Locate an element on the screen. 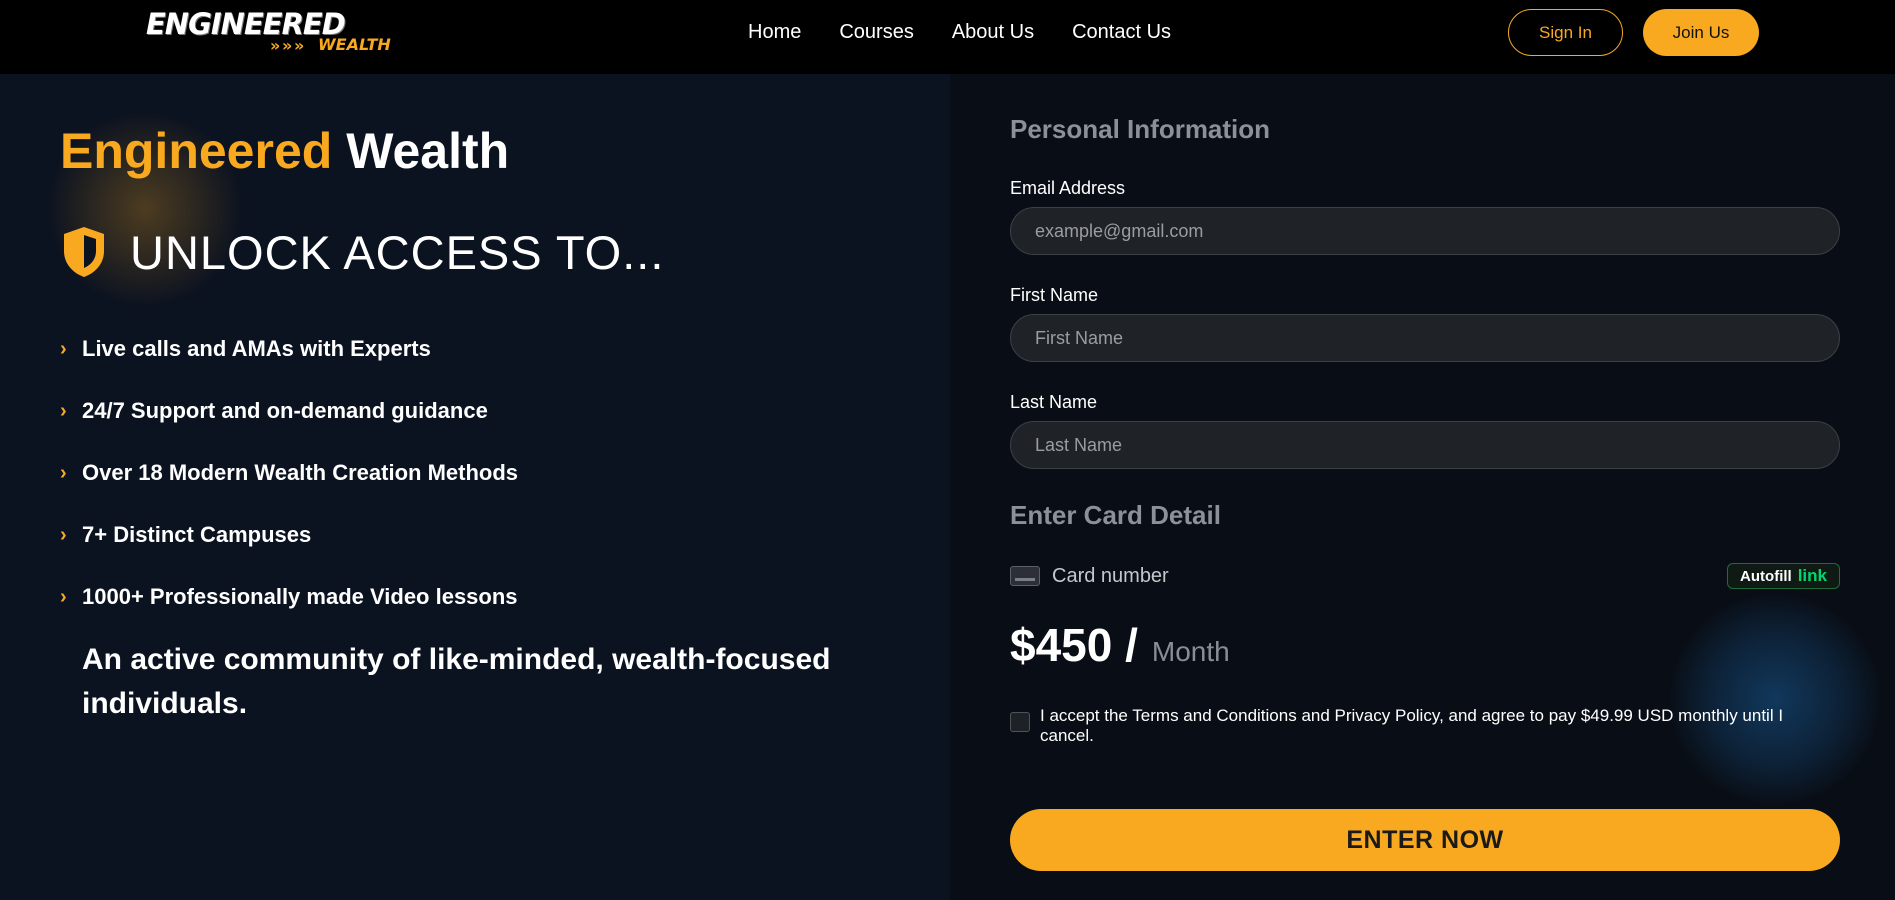 This screenshot has height=900, width=1895. title-accent: Engineered is located at coordinates (196, 151).